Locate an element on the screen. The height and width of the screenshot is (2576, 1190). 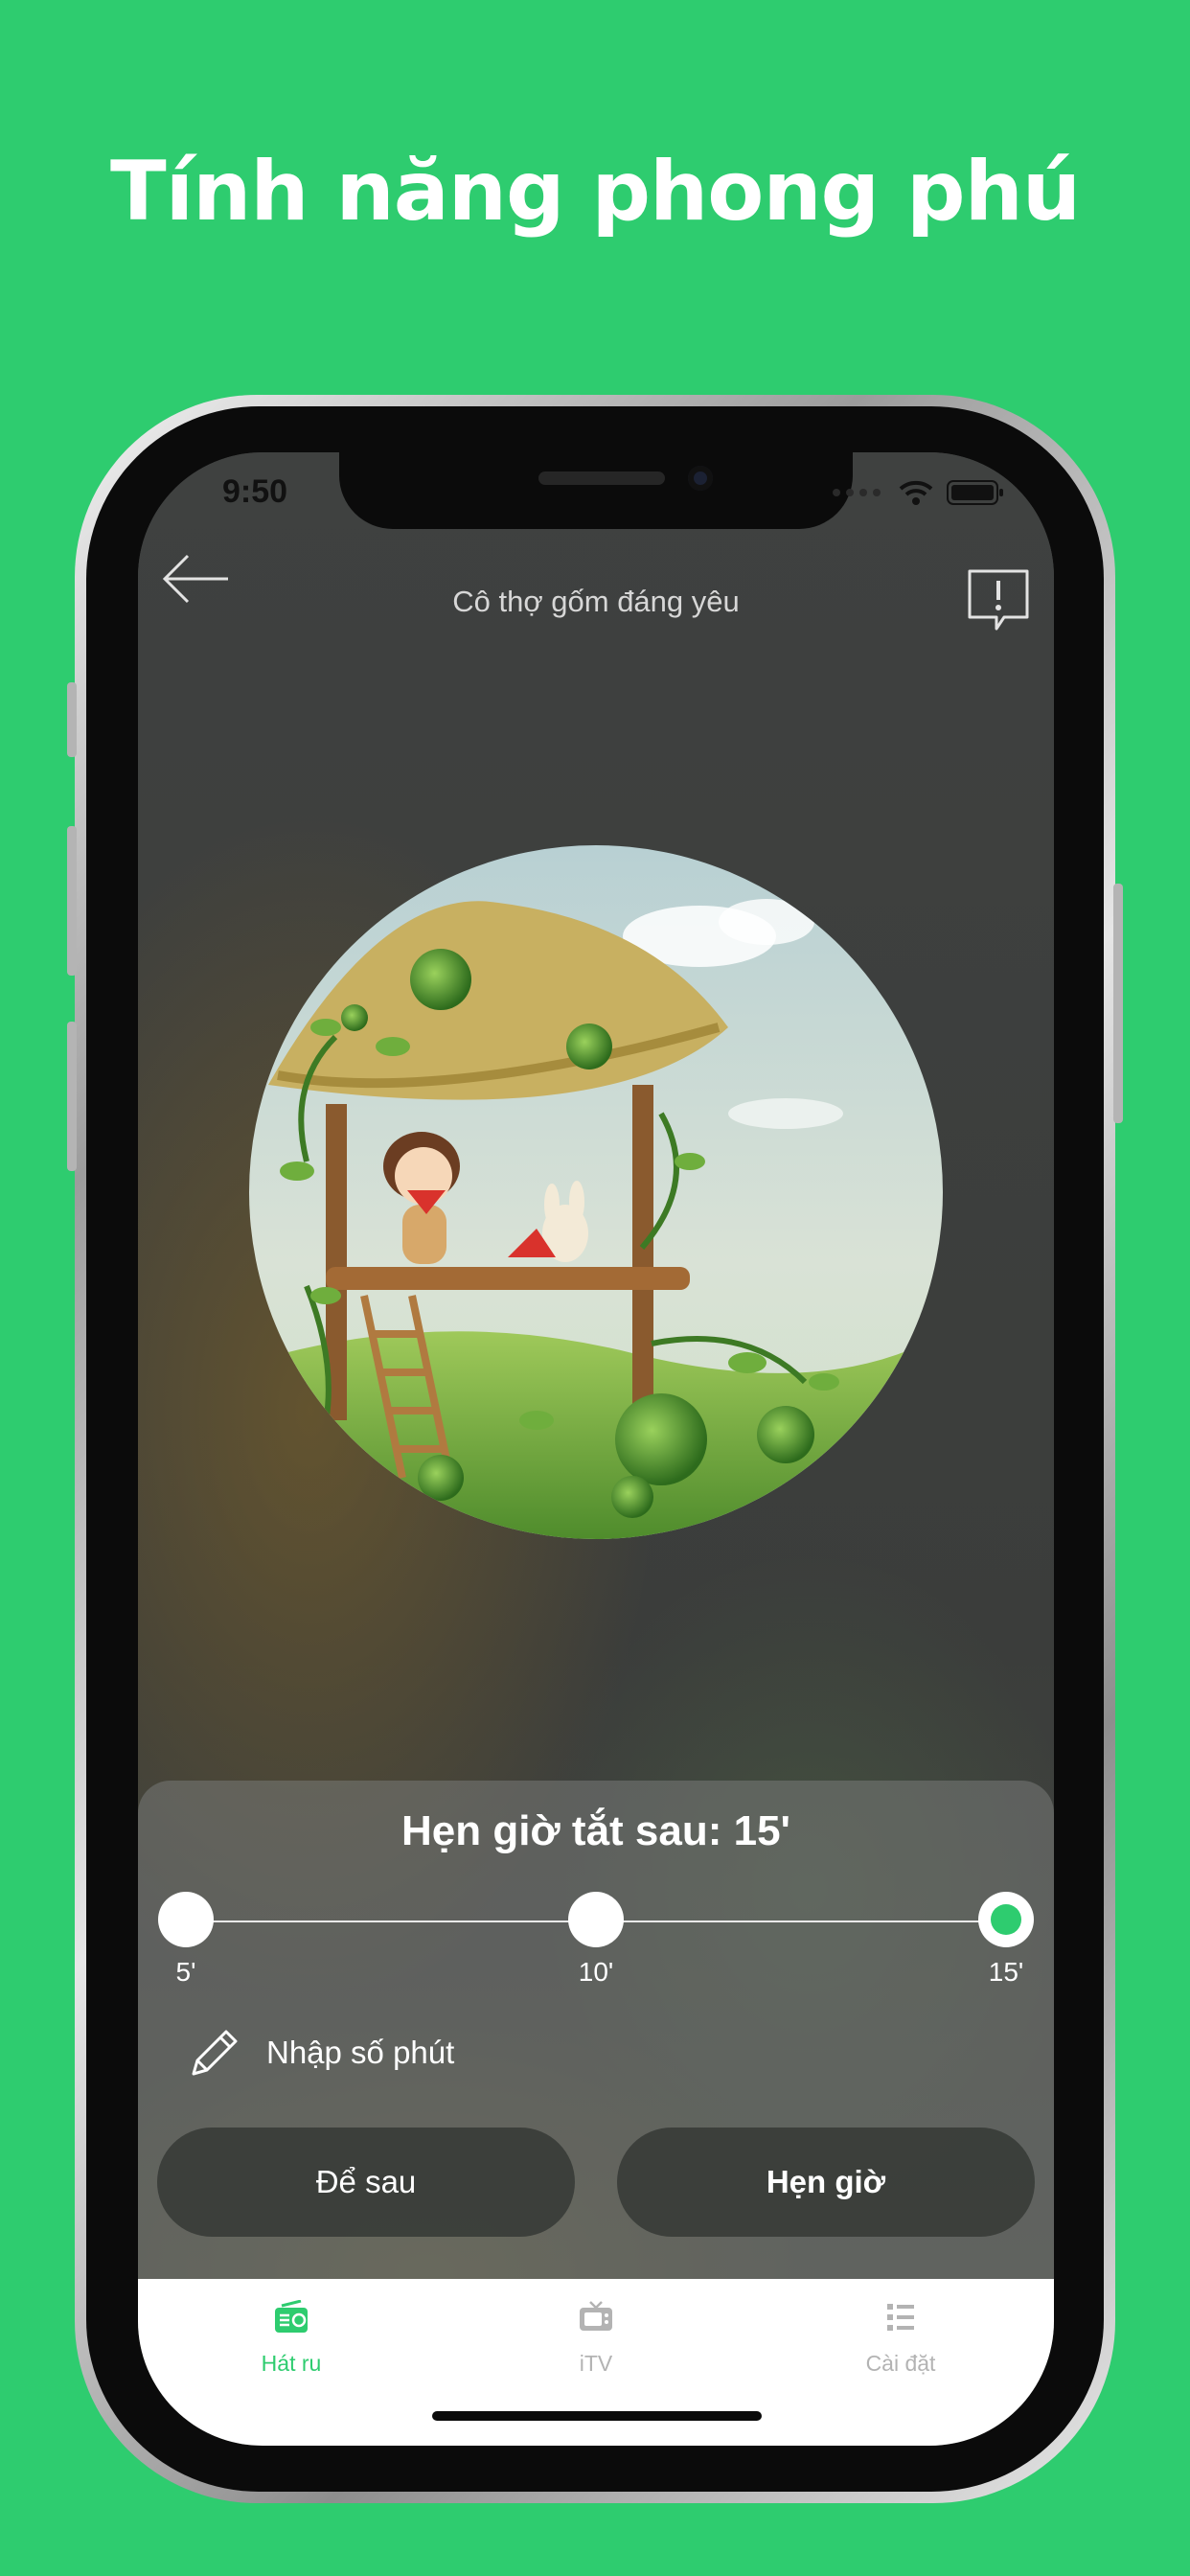
set-timer-button: Hẹn giờ is located at coordinates (826, 2182).